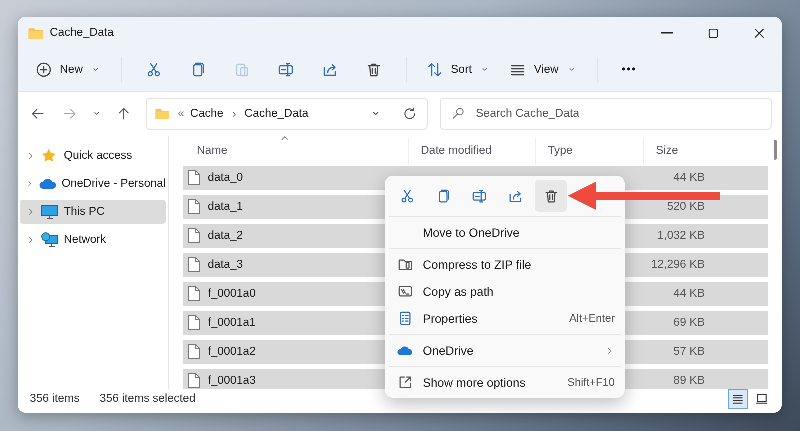  What do you see at coordinates (689, 322) in the screenshot?
I see `file-size: 69 KB` at bounding box center [689, 322].